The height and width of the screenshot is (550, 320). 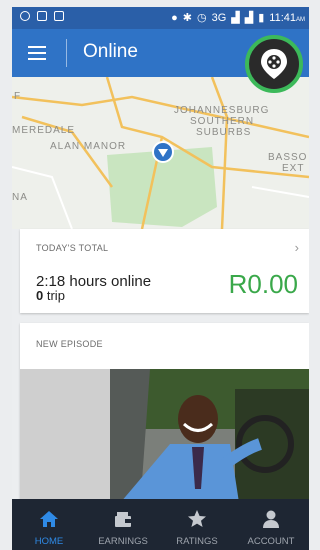 I want to click on navigation-arrow-icon, so click(x=163, y=153).